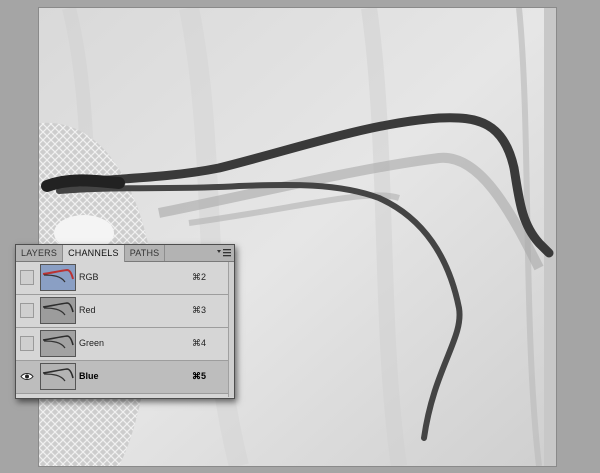 This screenshot has width=600, height=473. I want to click on channel-shortcut: ⌘2, so click(199, 277).